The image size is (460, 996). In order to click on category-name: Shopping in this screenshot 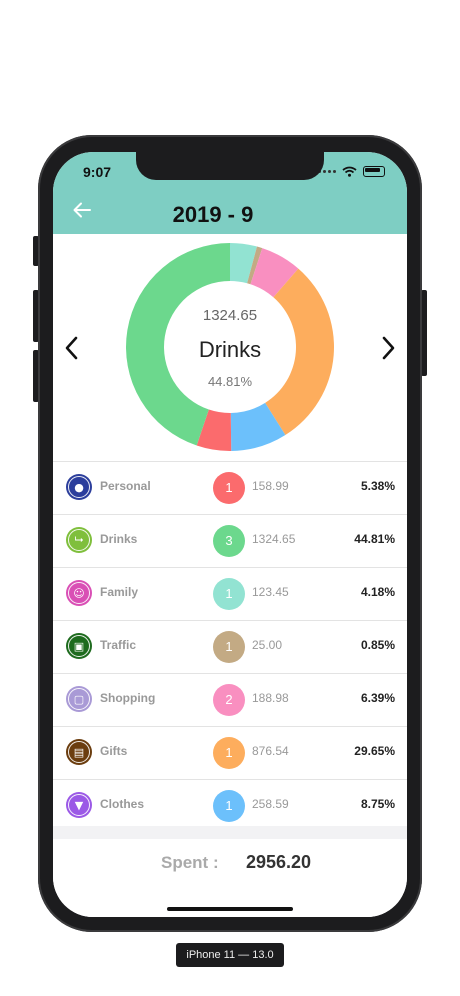, I will do `click(128, 698)`.